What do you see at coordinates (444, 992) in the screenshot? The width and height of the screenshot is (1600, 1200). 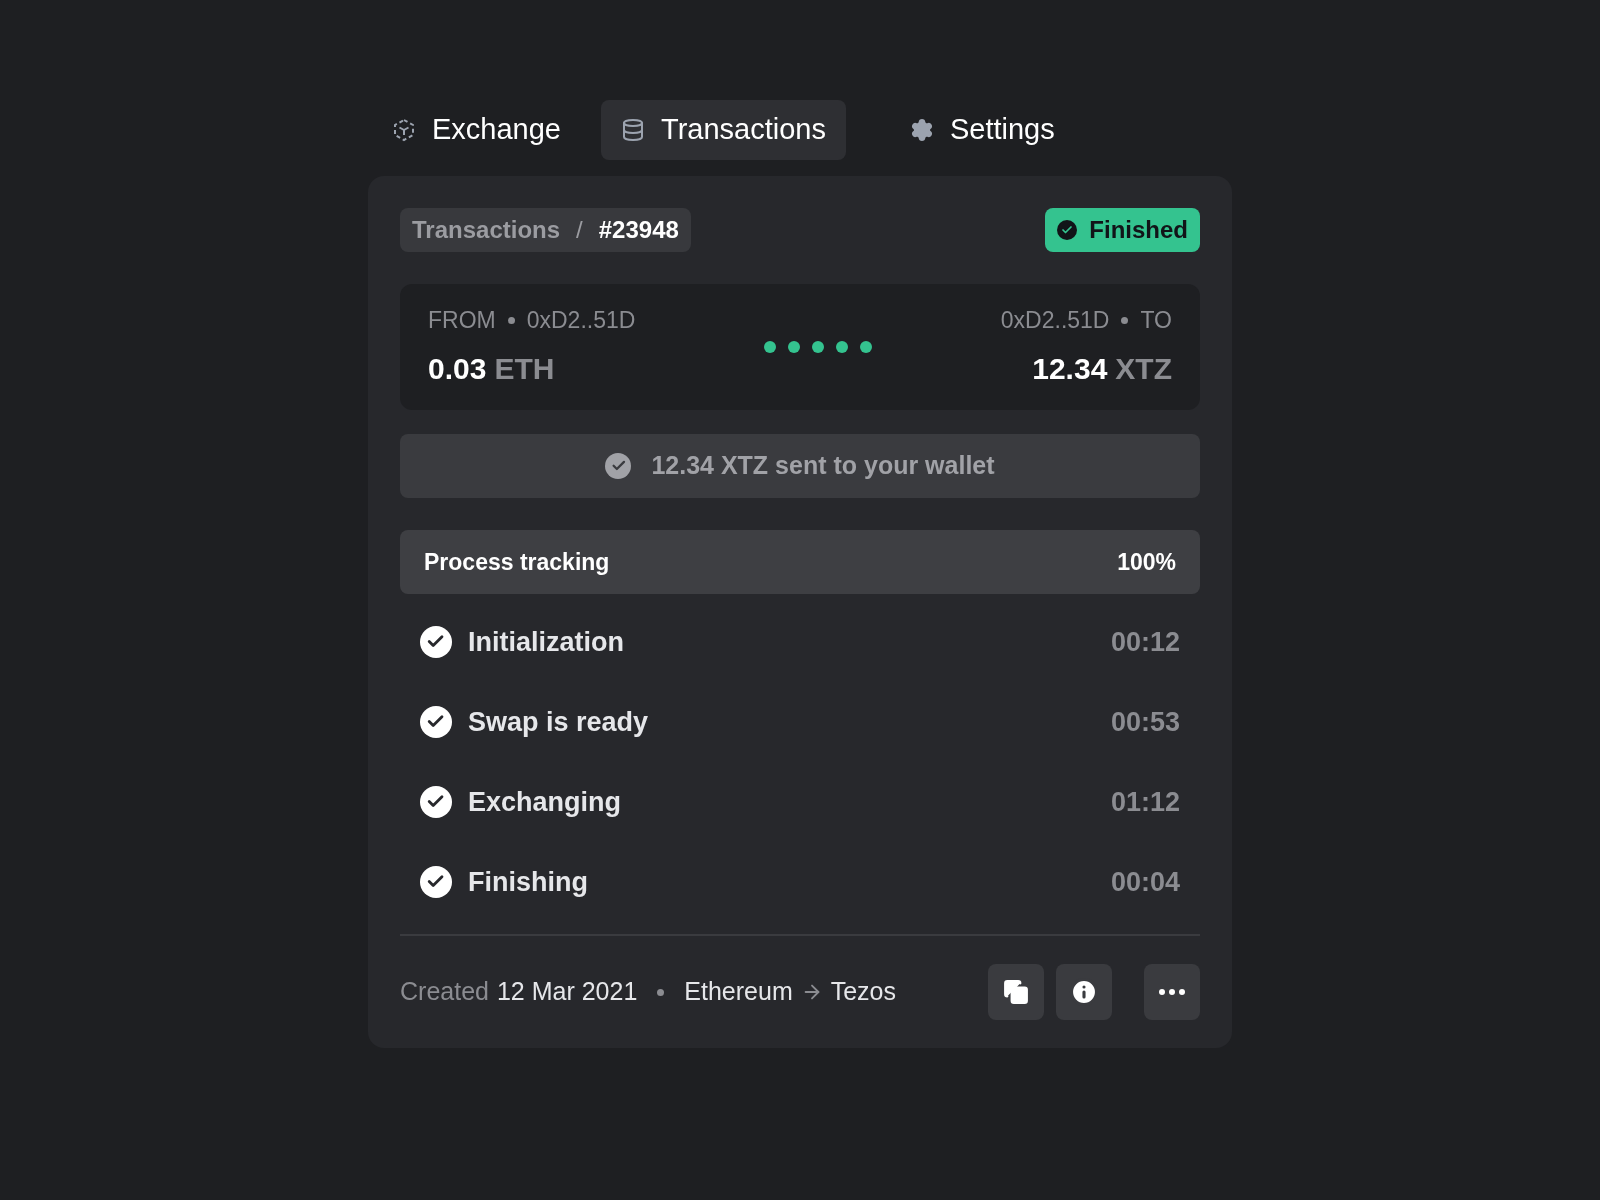 I see `created-label: Created` at bounding box center [444, 992].